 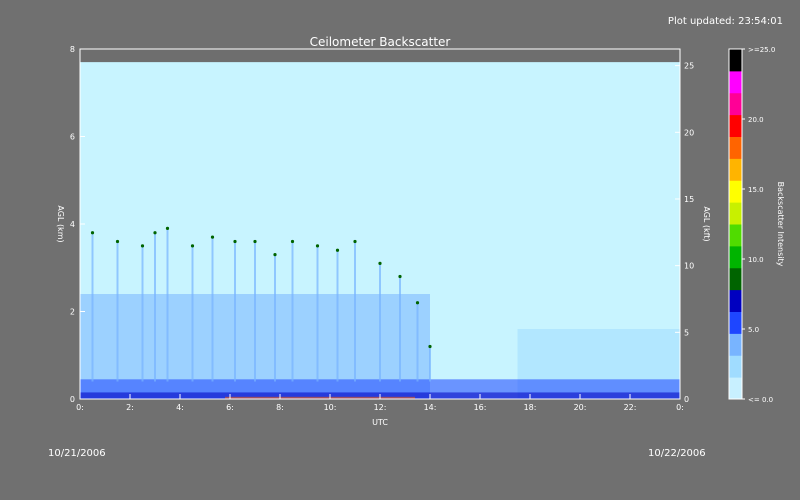 I want to click on y-right-tick-label: 5, so click(x=686, y=332).